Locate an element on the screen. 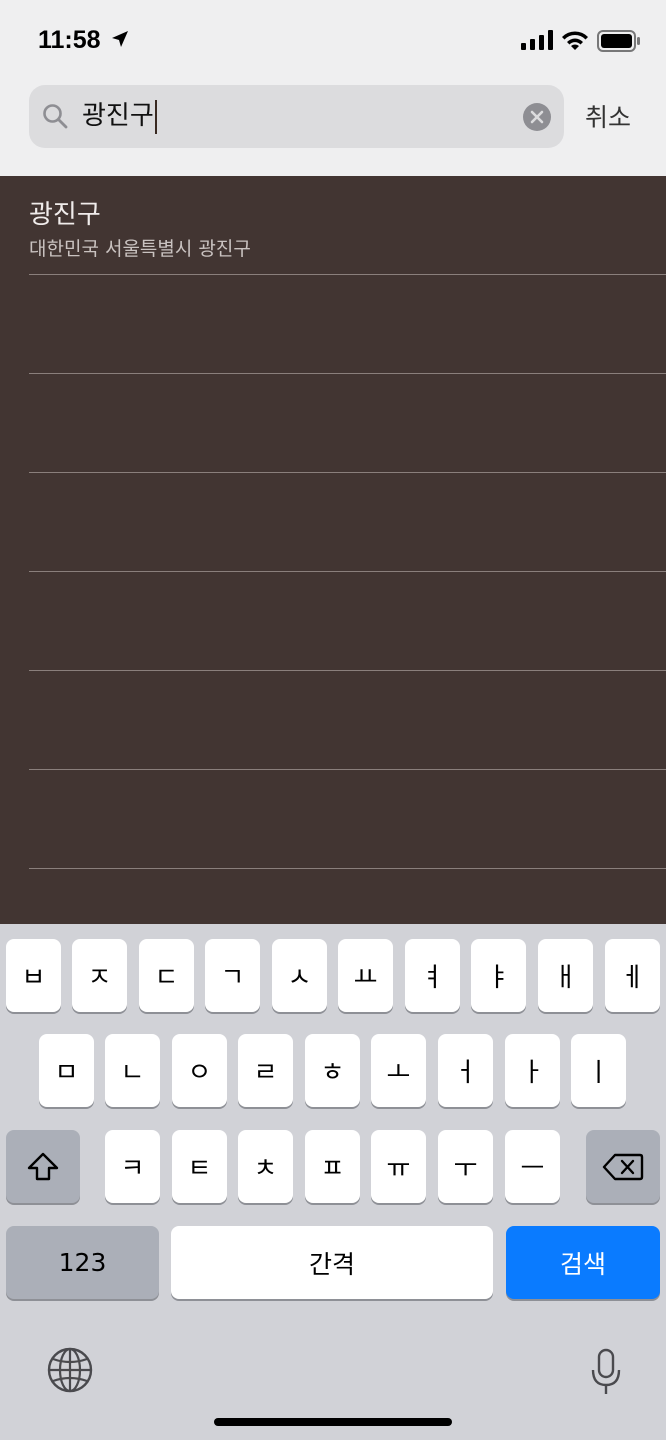 The height and width of the screenshot is (1440, 666). close-icon is located at coordinates (537, 117).